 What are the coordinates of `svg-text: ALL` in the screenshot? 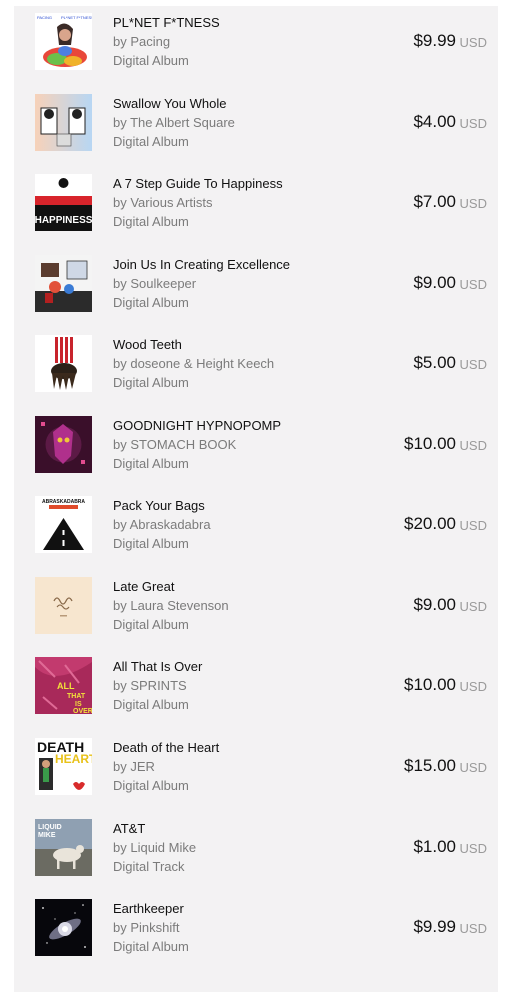 It's located at (66, 686).